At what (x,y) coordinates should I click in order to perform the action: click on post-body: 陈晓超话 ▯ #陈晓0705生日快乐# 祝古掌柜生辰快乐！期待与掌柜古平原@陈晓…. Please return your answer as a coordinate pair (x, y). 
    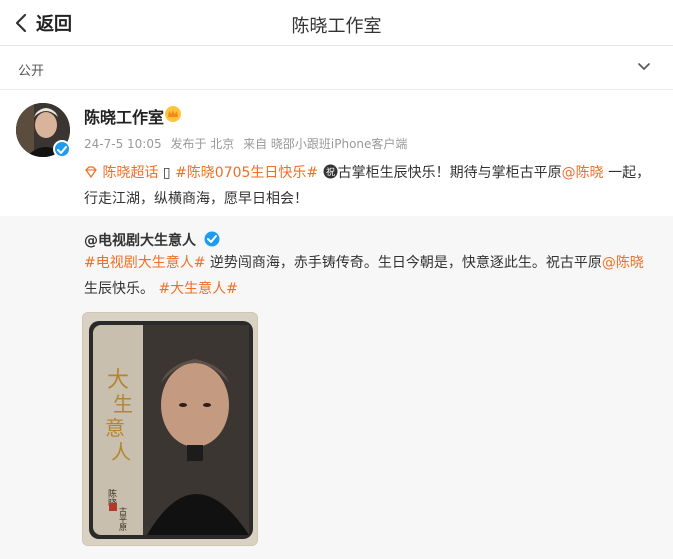
    Looking at the image, I should click on (371, 186).